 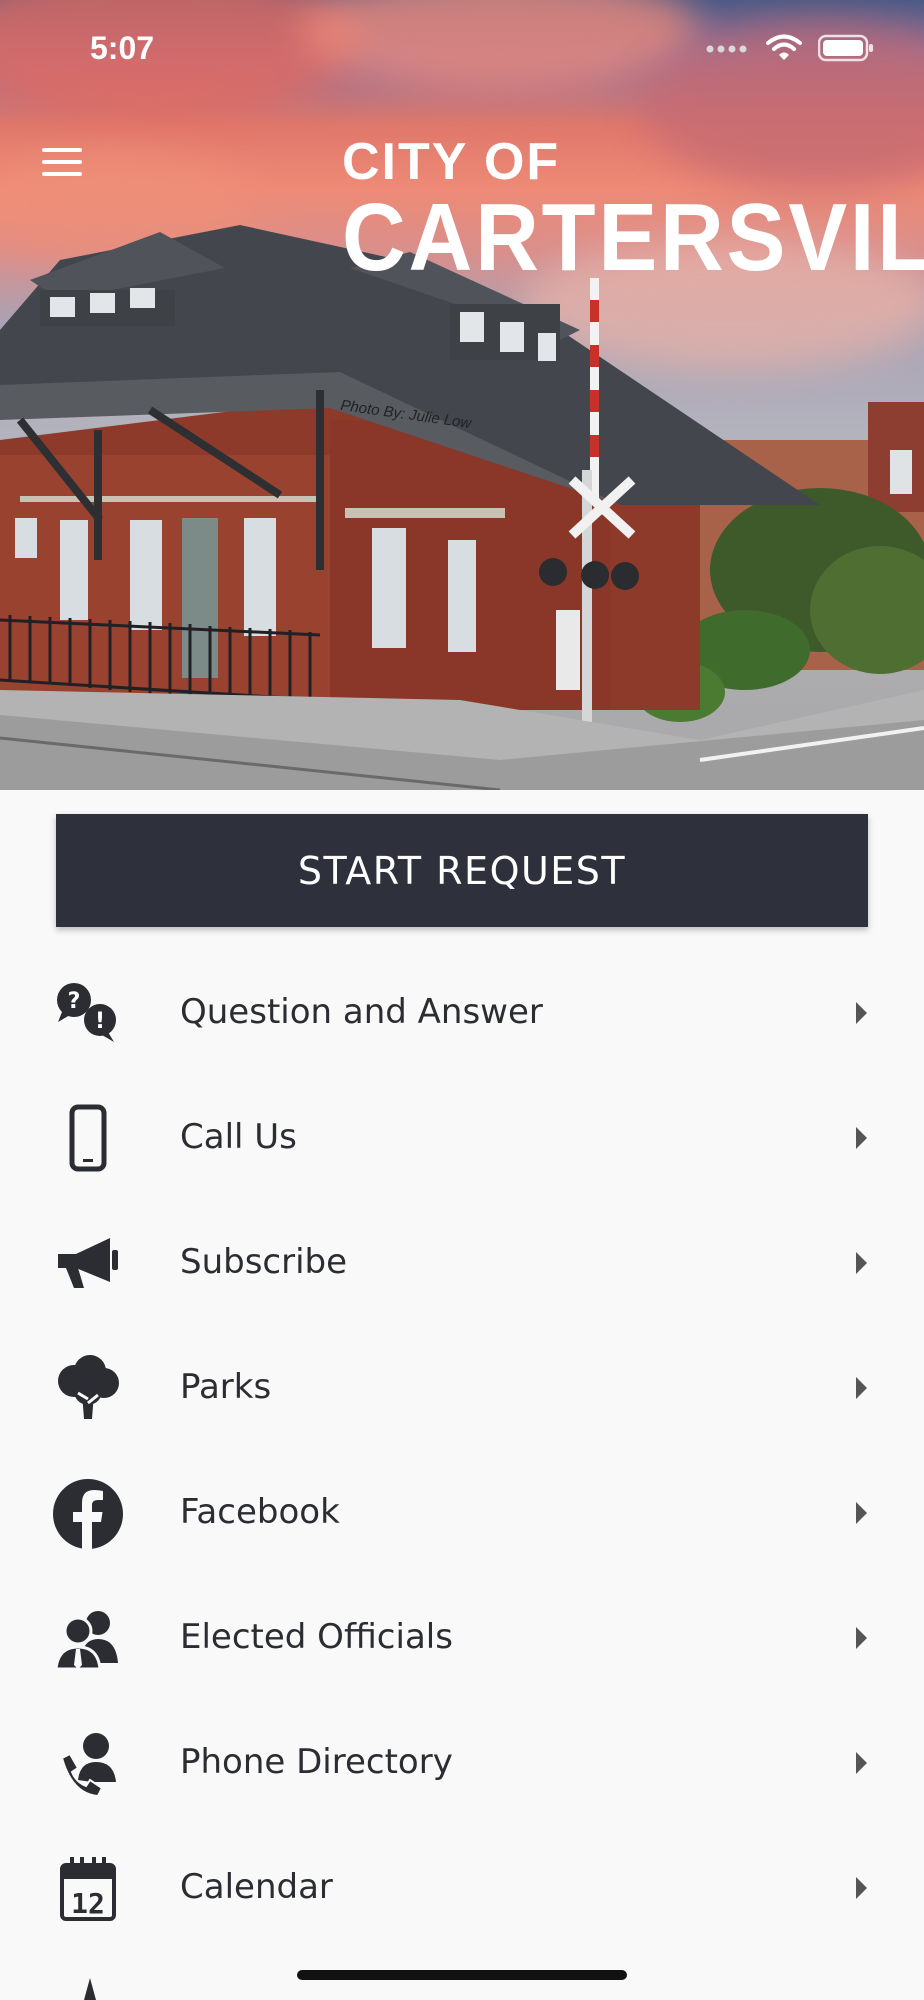 I want to click on menu-item-subscribe: Subscribe, so click(x=462, y=1262).